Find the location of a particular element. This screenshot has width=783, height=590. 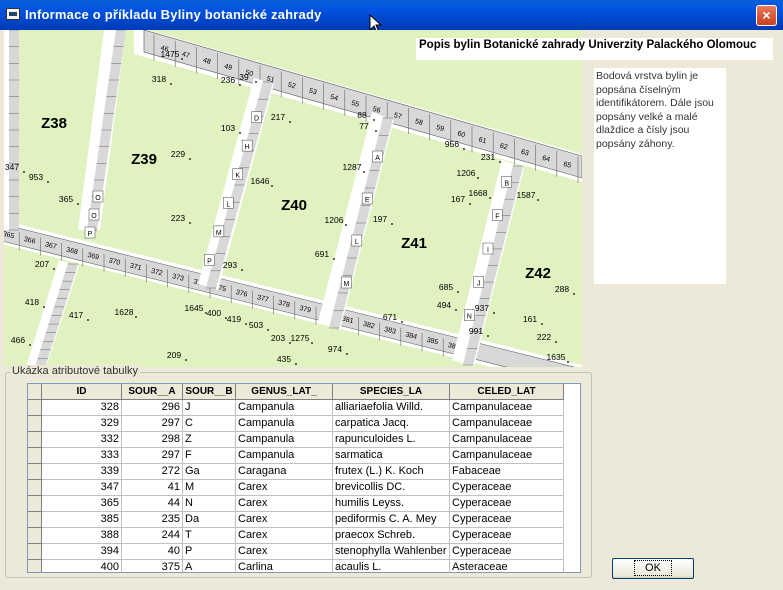

table-cell: 347 is located at coordinates (82, 488).